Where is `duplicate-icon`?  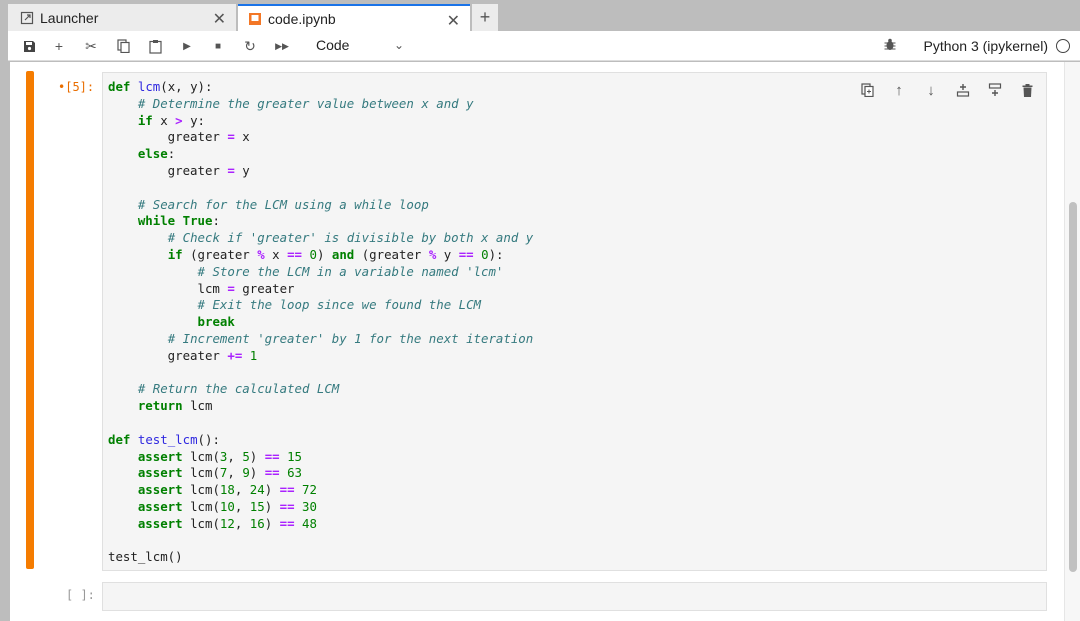
duplicate-icon is located at coordinates (867, 90).